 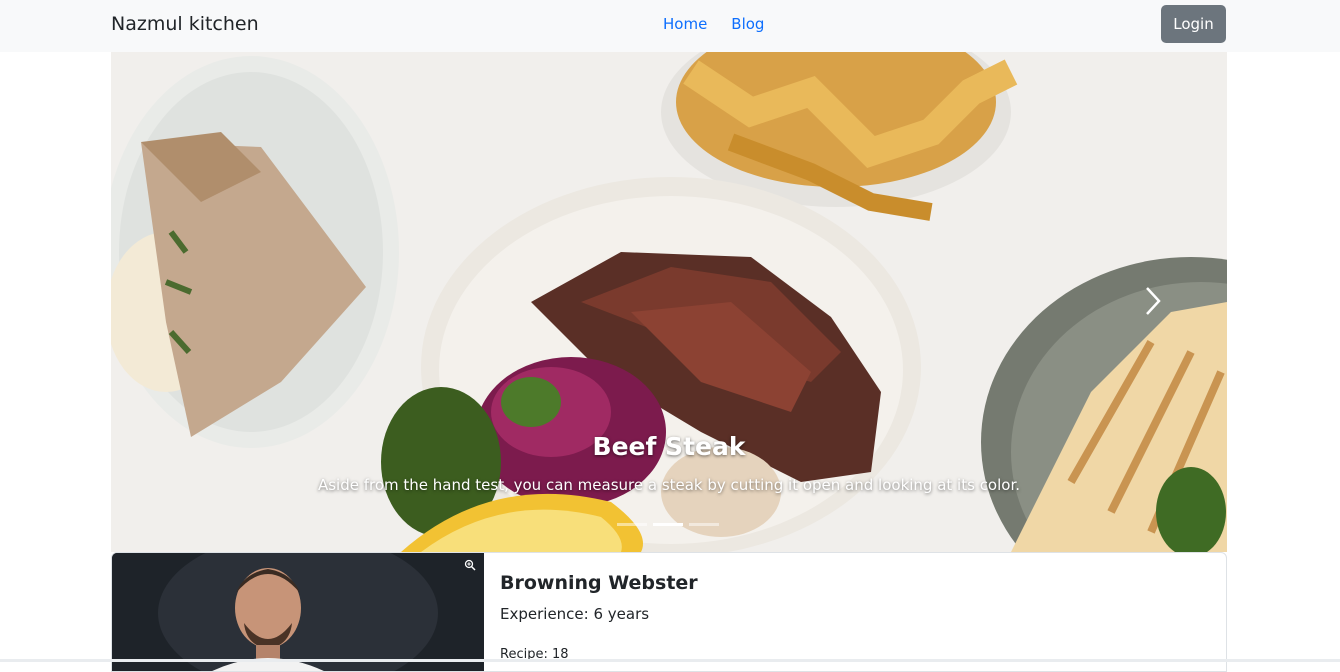 I want to click on carousel-next-icon, so click(x=1153, y=301).